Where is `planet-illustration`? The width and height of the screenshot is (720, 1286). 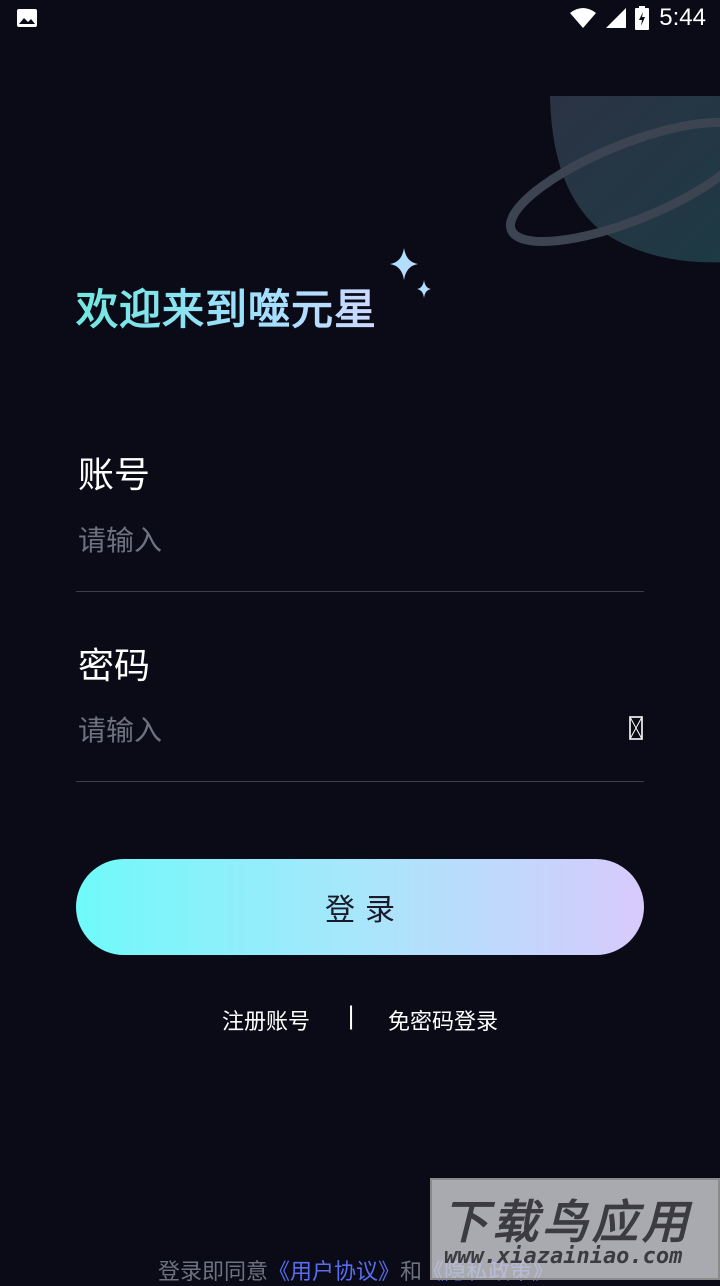
planet-illustration is located at coordinates (612, 179).